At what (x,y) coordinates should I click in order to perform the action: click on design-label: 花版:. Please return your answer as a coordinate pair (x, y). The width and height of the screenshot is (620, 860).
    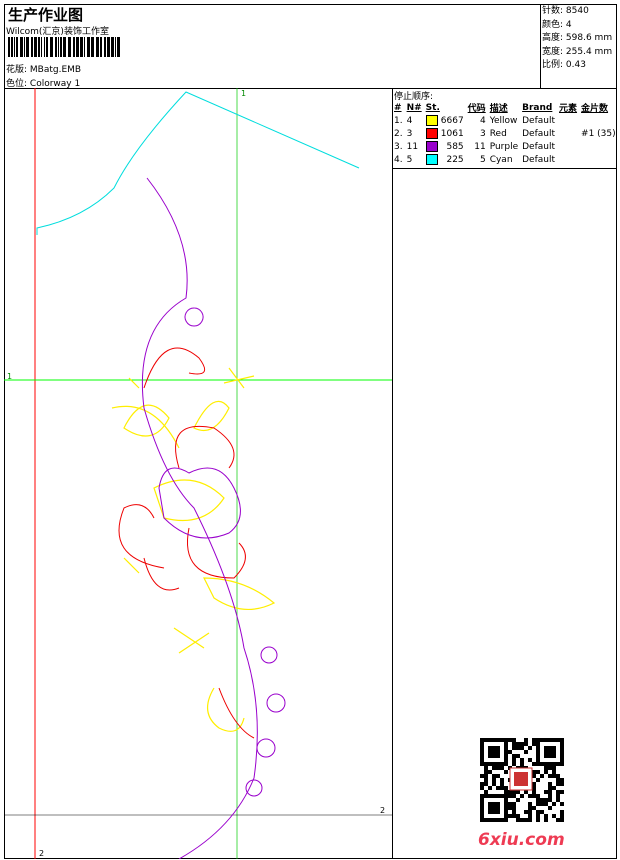
    Looking at the image, I should click on (17, 70).